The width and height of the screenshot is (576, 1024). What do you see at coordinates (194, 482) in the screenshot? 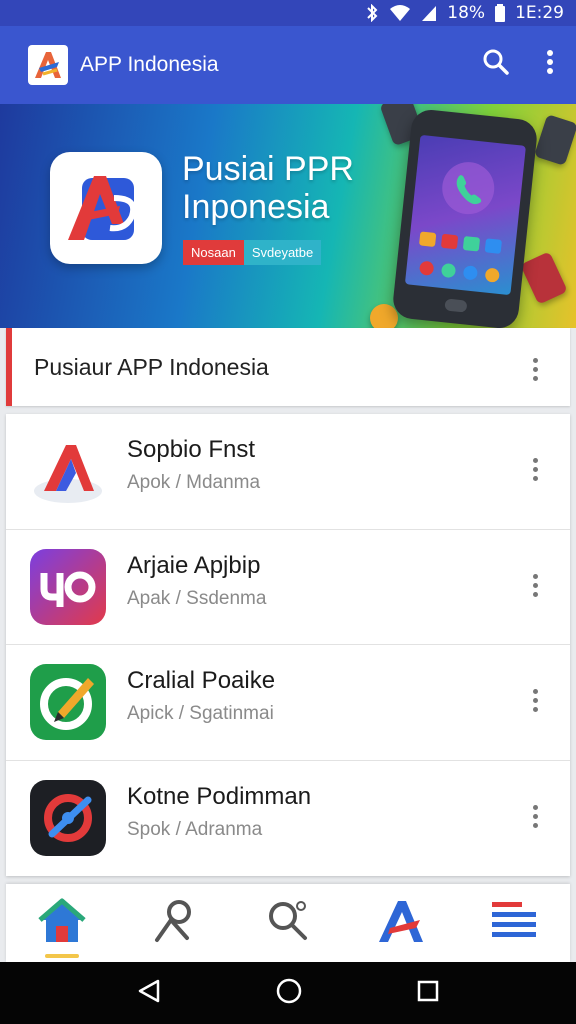
I see `app-subtitle: Apok / Mdanma` at bounding box center [194, 482].